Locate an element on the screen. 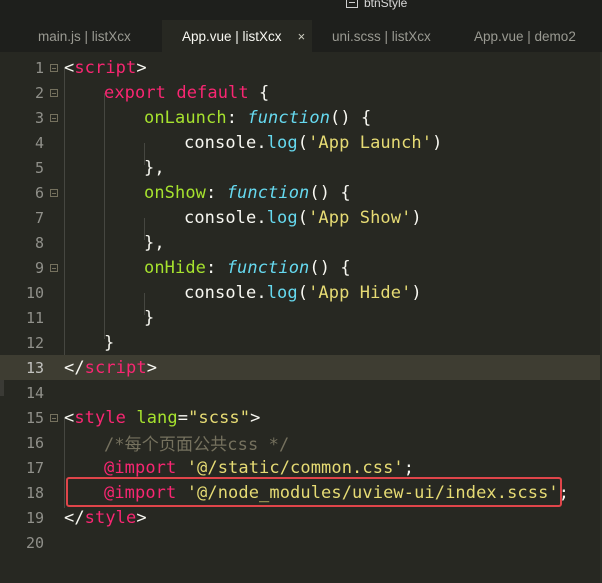 The image size is (602, 583). keyword-export: export is located at coordinates (135, 92).